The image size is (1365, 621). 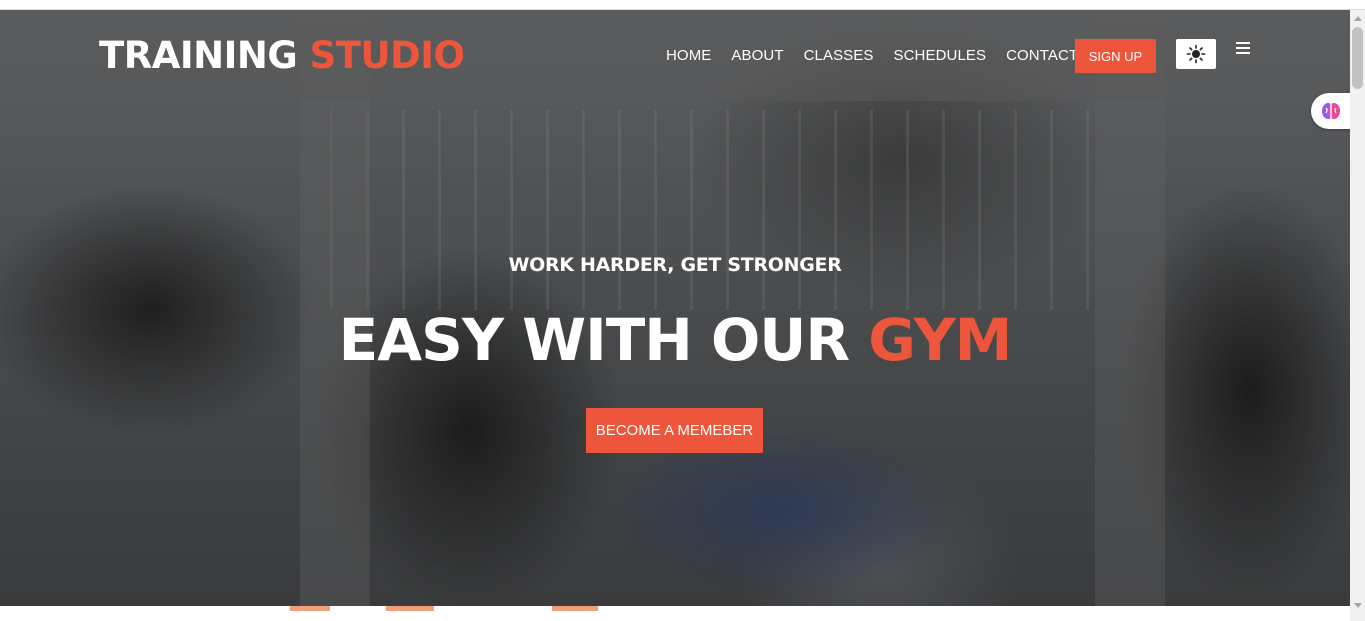 I want to click on logo-accent: STUDIO, so click(x=387, y=55).